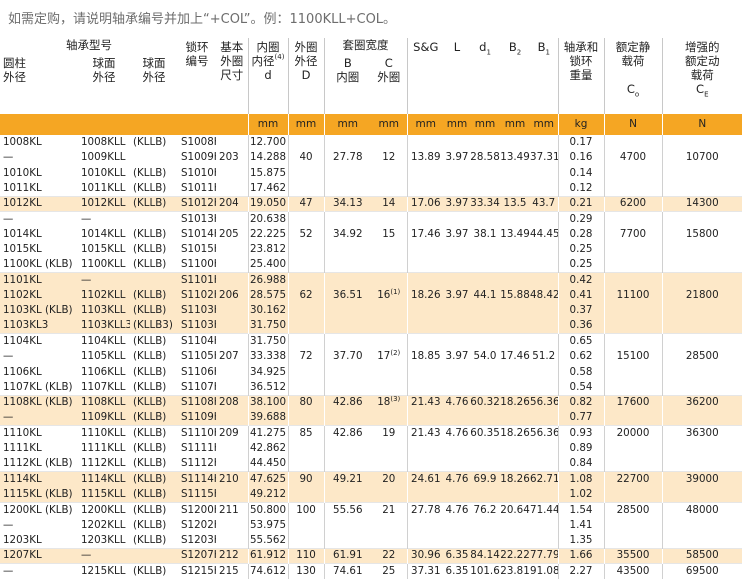 The width and height of the screenshot is (742, 580). What do you see at coordinates (365, 45) in the screenshot?
I see `hdr-ring-width: 套圈宽度` at bounding box center [365, 45].